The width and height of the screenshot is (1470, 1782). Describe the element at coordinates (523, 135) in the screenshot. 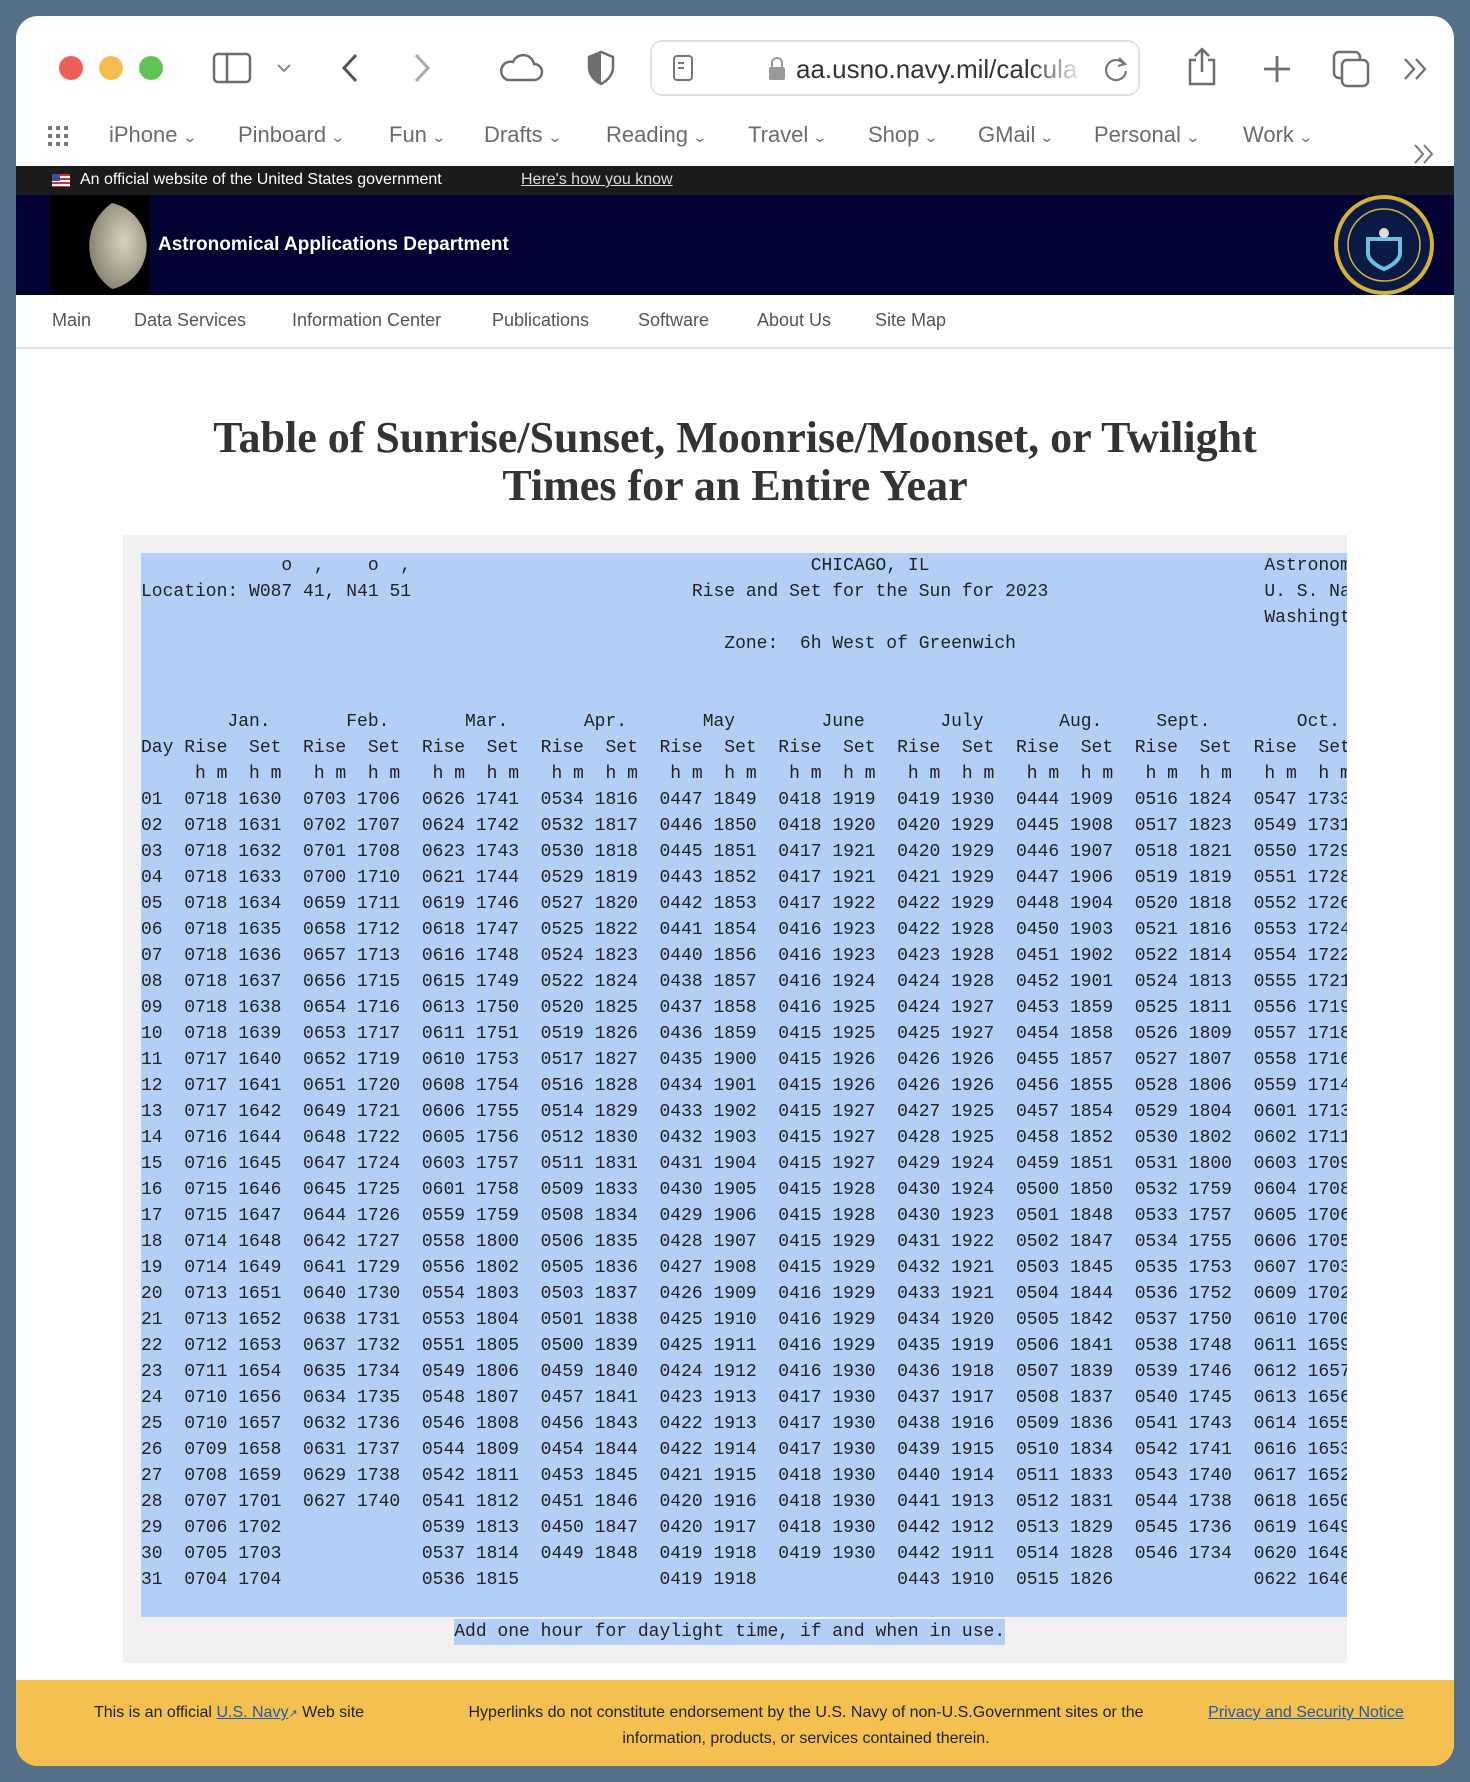

I see `bookmark-drafts: Drafts ⌄` at that location.